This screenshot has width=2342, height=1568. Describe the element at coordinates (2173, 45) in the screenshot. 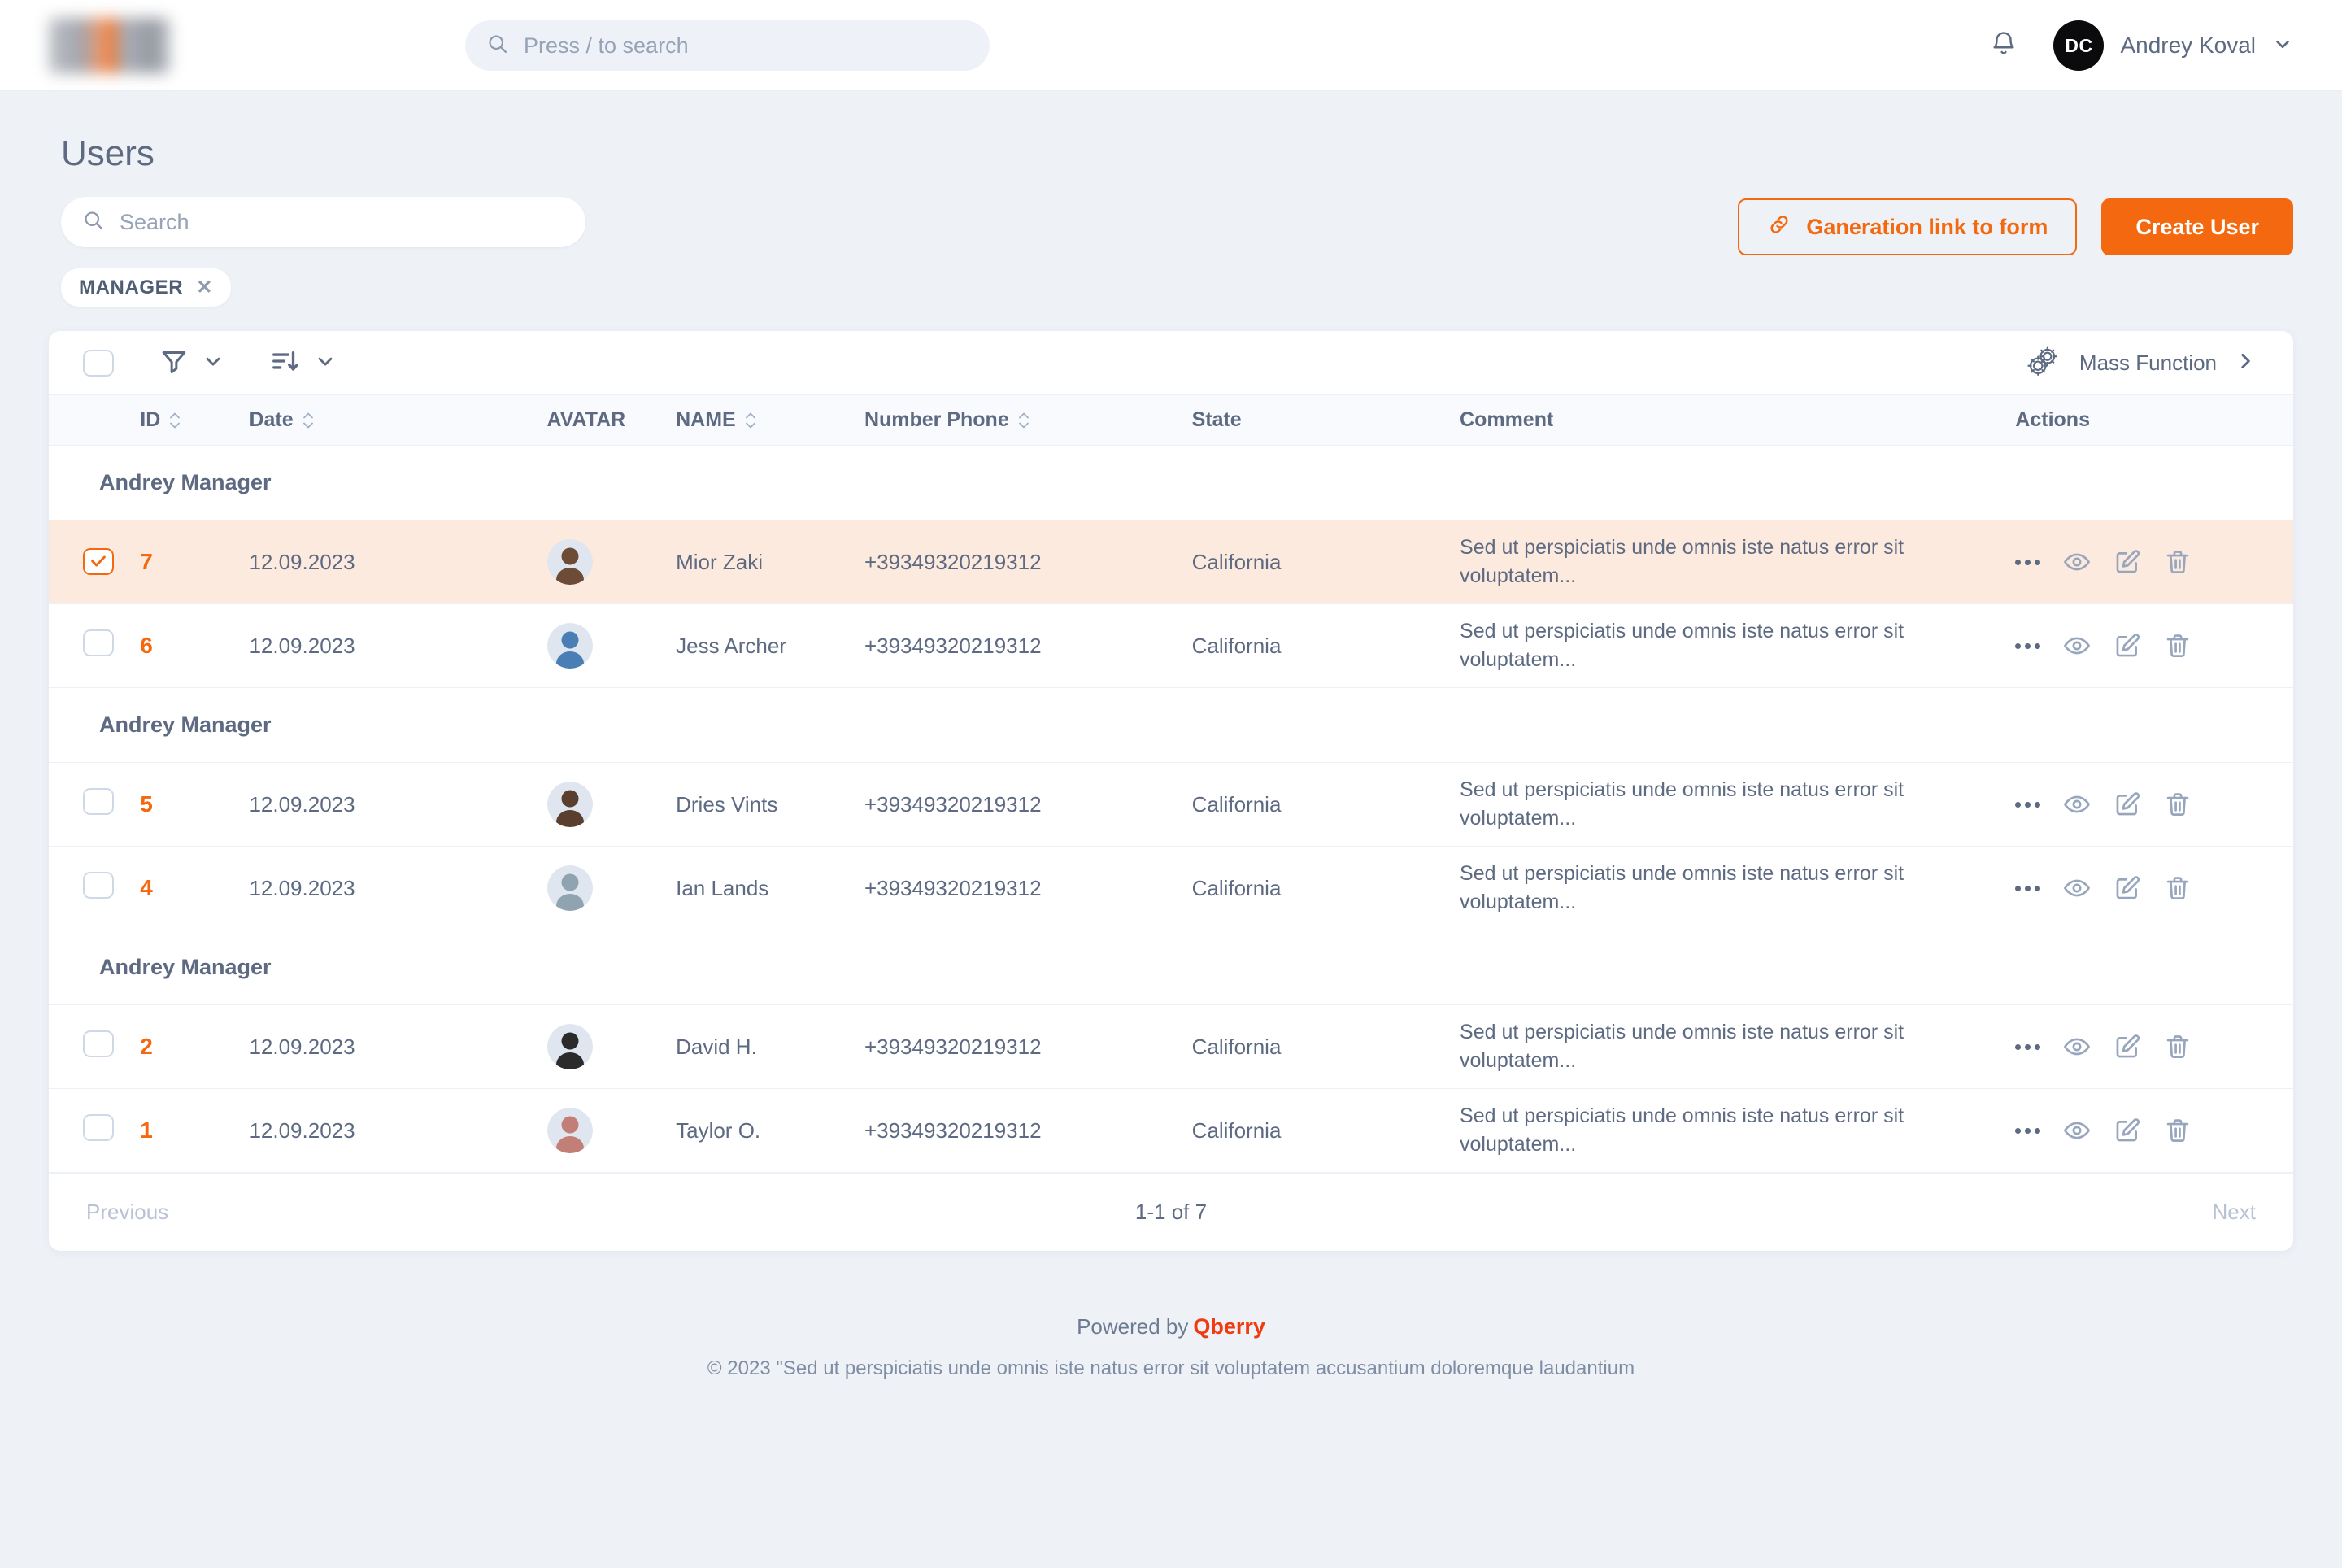

I see `user-menu: DC Andrey Koval` at that location.